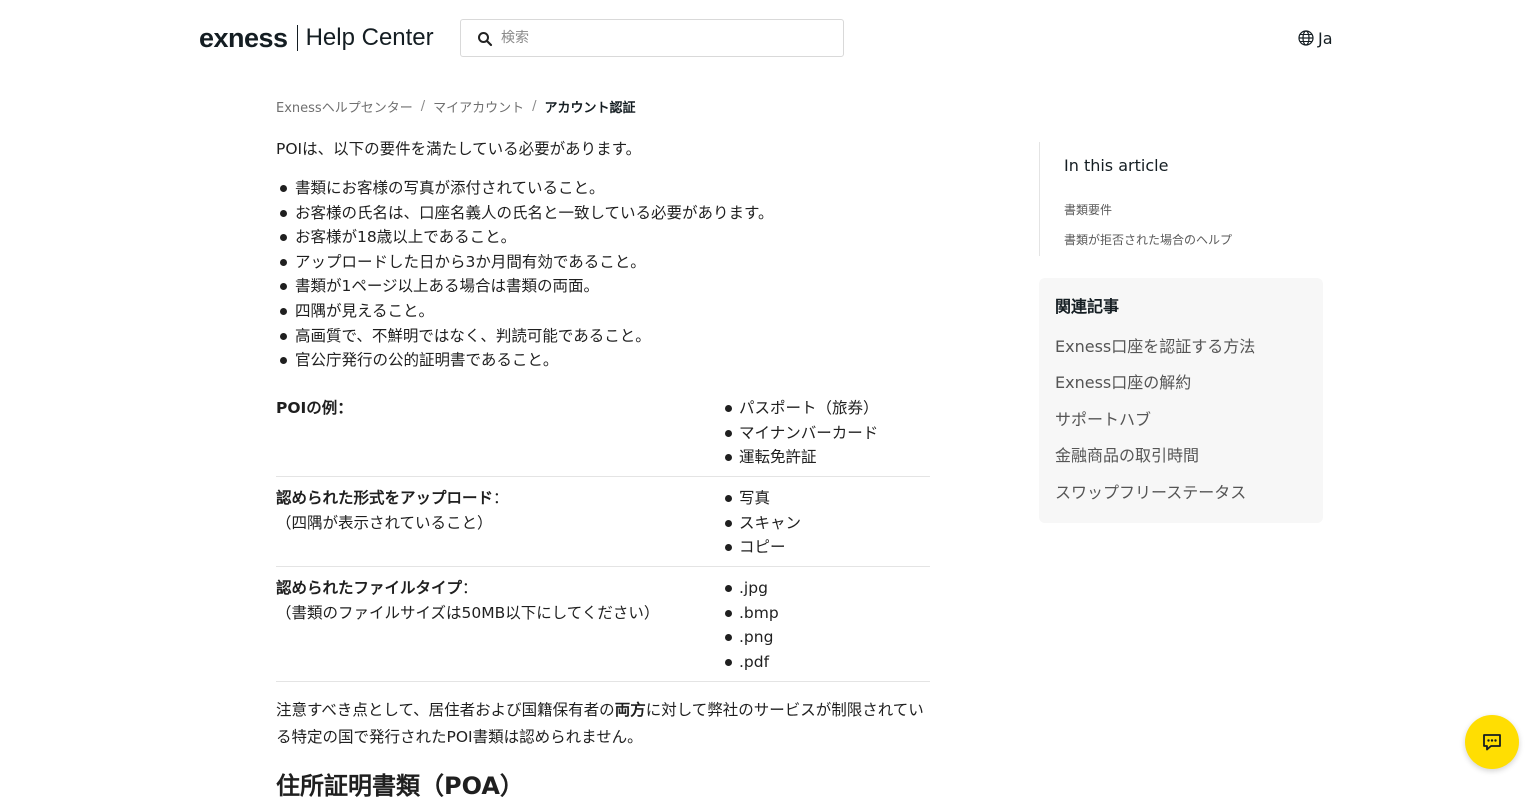 The image size is (1534, 801). What do you see at coordinates (1150, 491) in the screenshot?
I see `related-link-swap-free: スワップフリーステータス` at bounding box center [1150, 491].